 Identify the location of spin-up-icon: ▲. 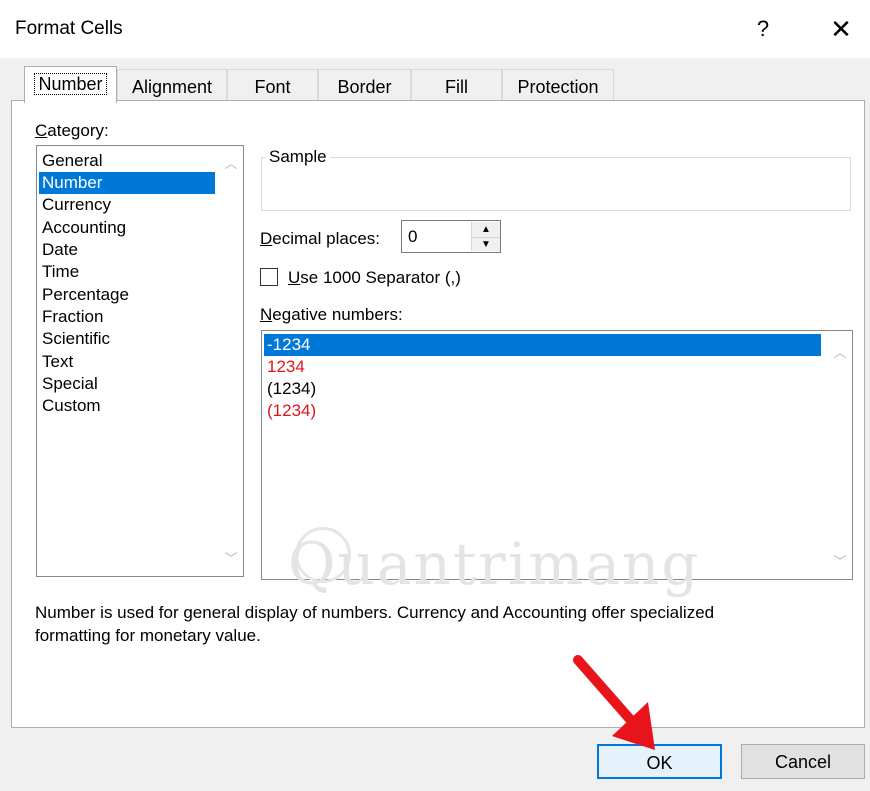
(486, 230).